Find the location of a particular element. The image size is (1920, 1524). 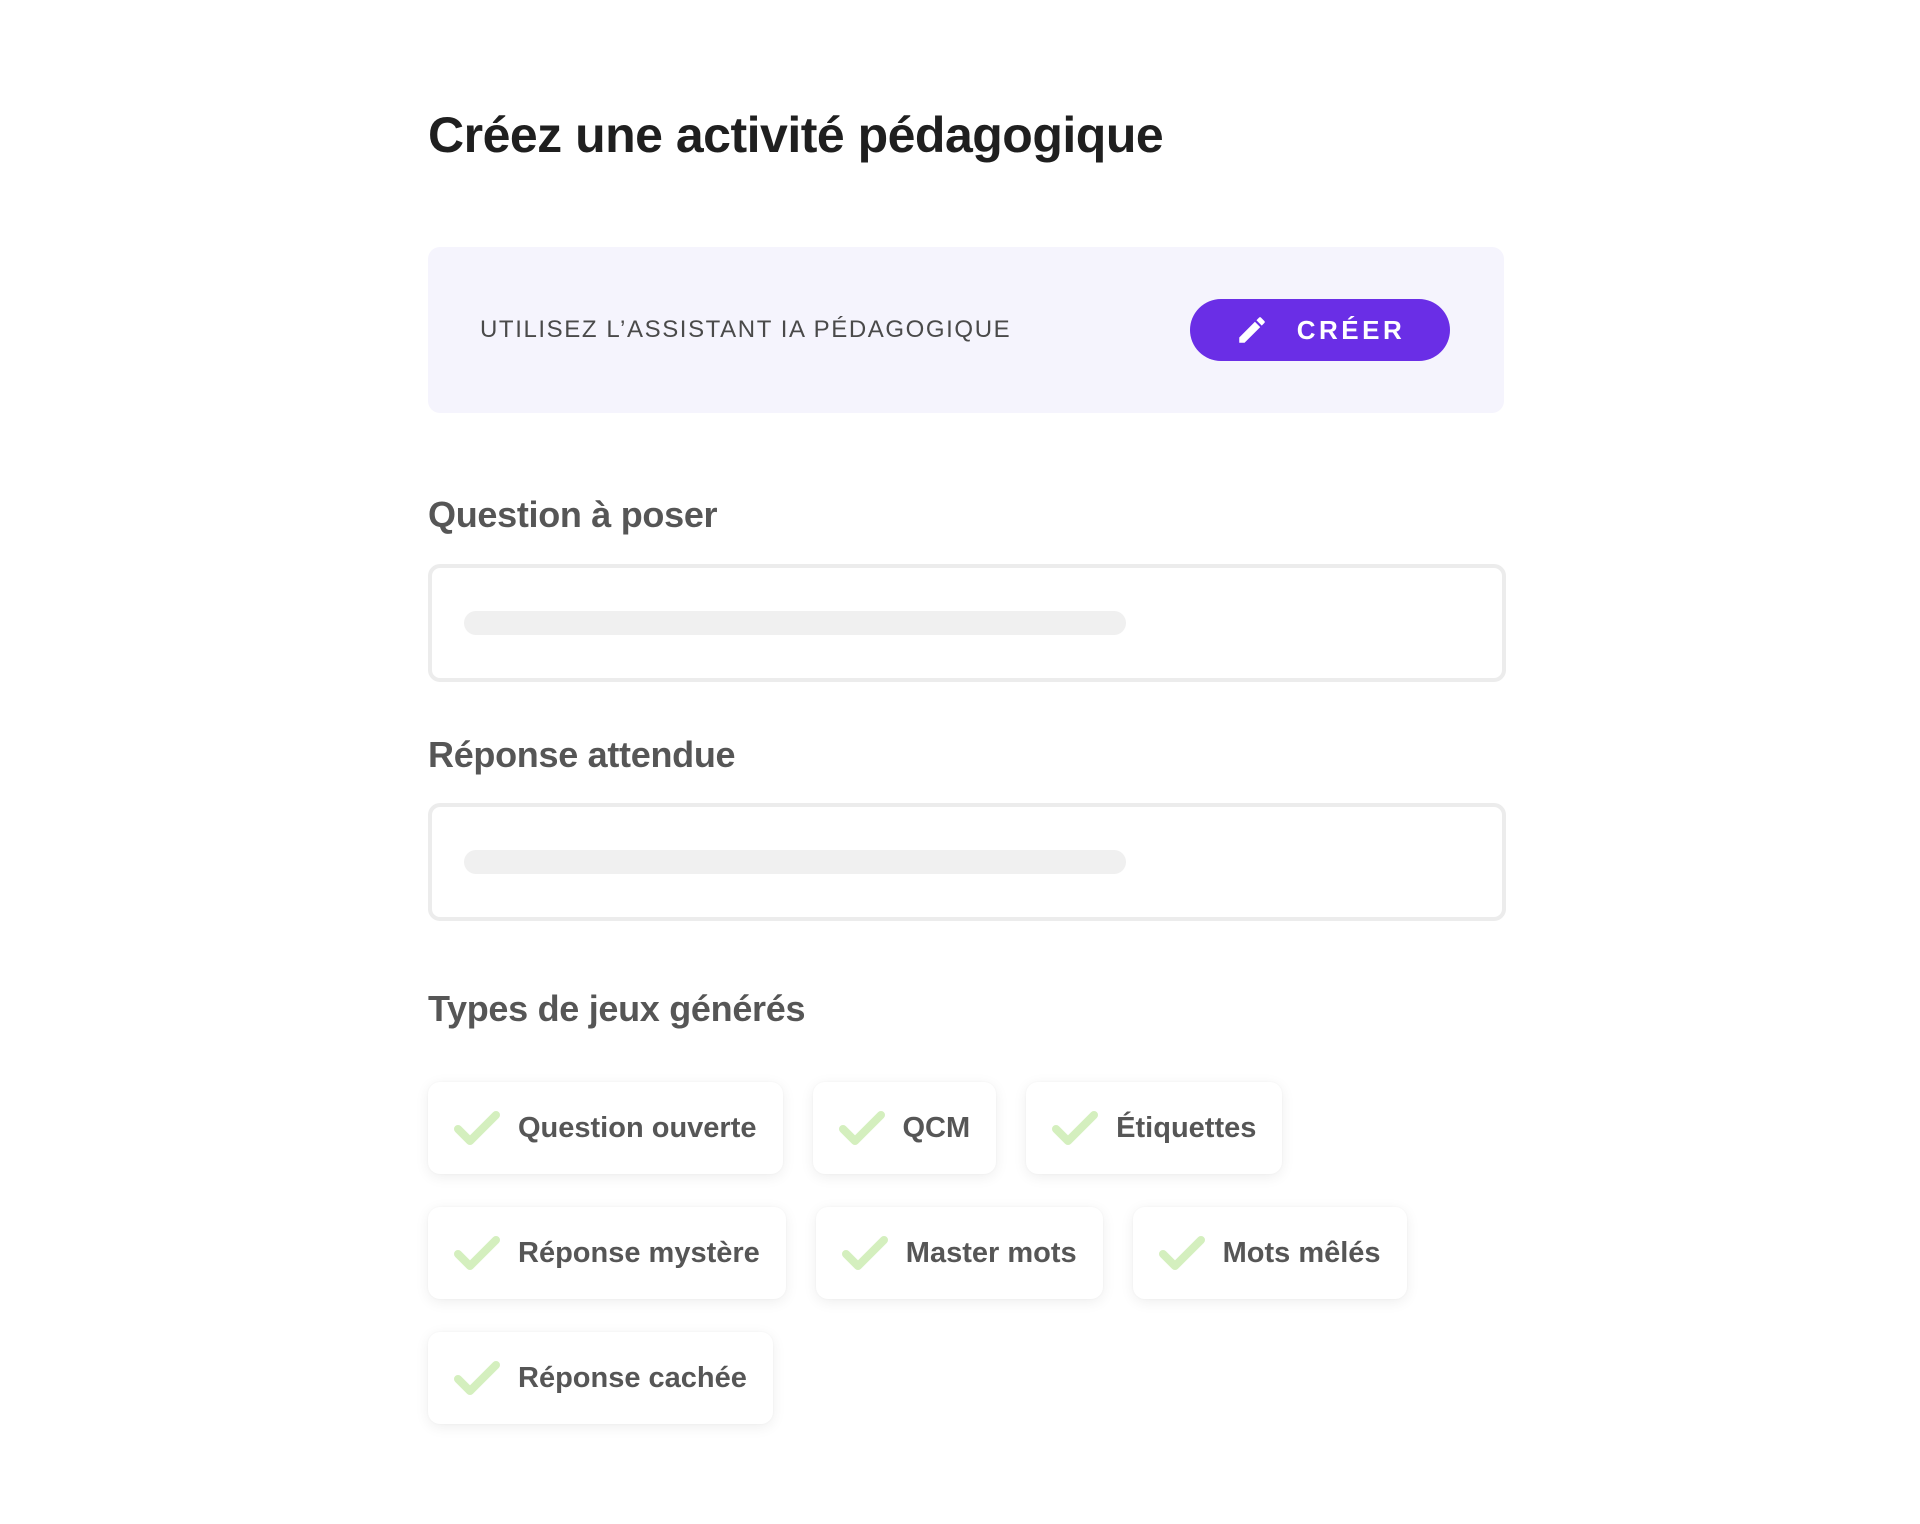

game-types-row: Question ouverte QCM Étiquettes is located at coordinates (978, 1128).